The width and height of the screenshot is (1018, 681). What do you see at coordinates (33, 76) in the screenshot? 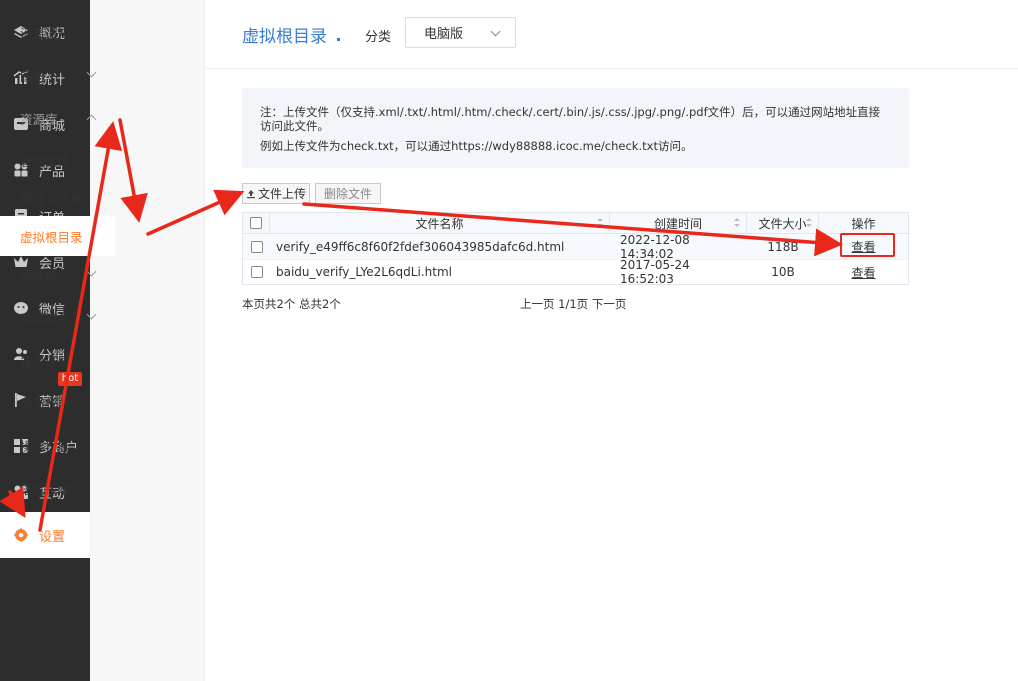
I see `subnav-label: 图册` at bounding box center [33, 76].